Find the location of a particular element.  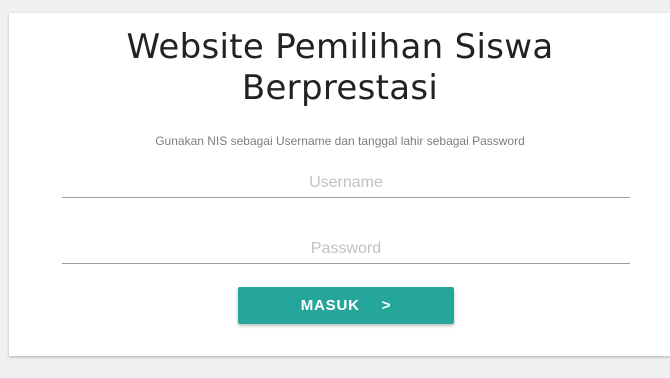

page-title-line-1: Website Pemilihan Siswa is located at coordinates (340, 47).